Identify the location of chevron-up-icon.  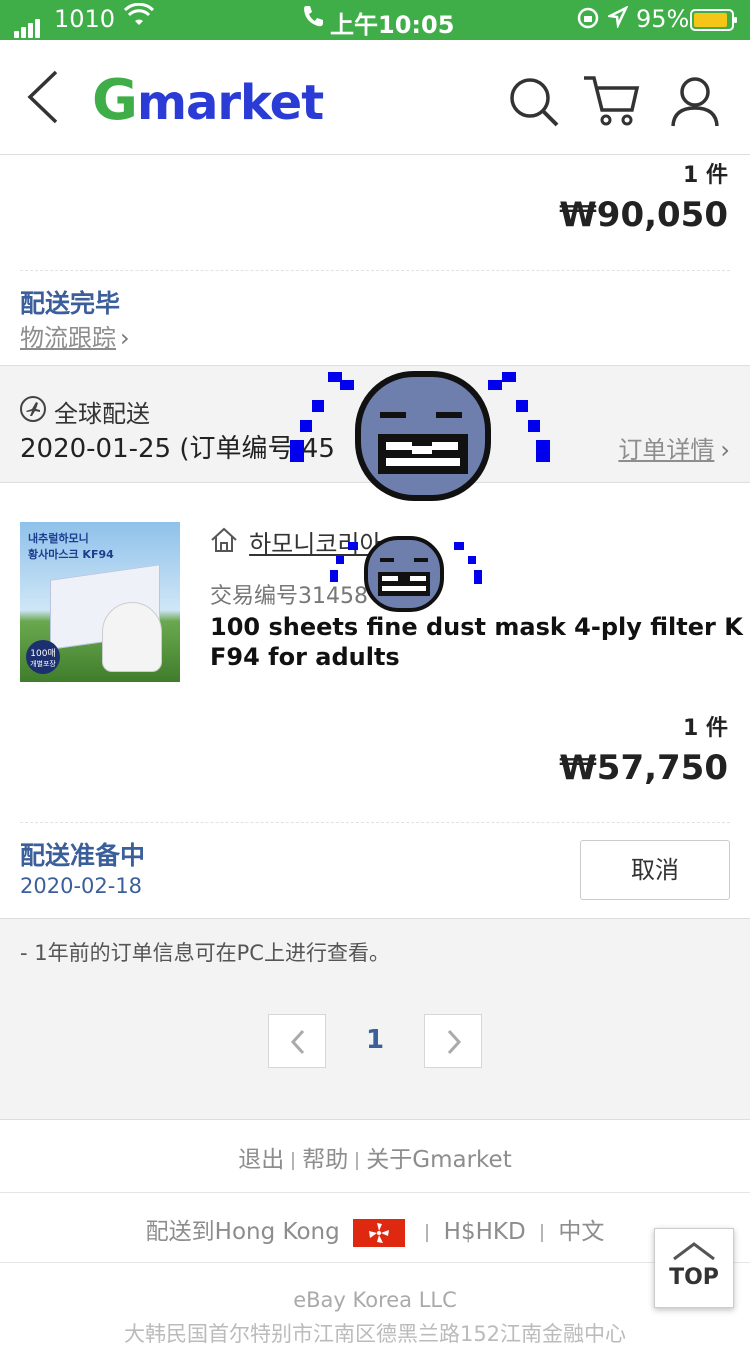
(694, 1251).